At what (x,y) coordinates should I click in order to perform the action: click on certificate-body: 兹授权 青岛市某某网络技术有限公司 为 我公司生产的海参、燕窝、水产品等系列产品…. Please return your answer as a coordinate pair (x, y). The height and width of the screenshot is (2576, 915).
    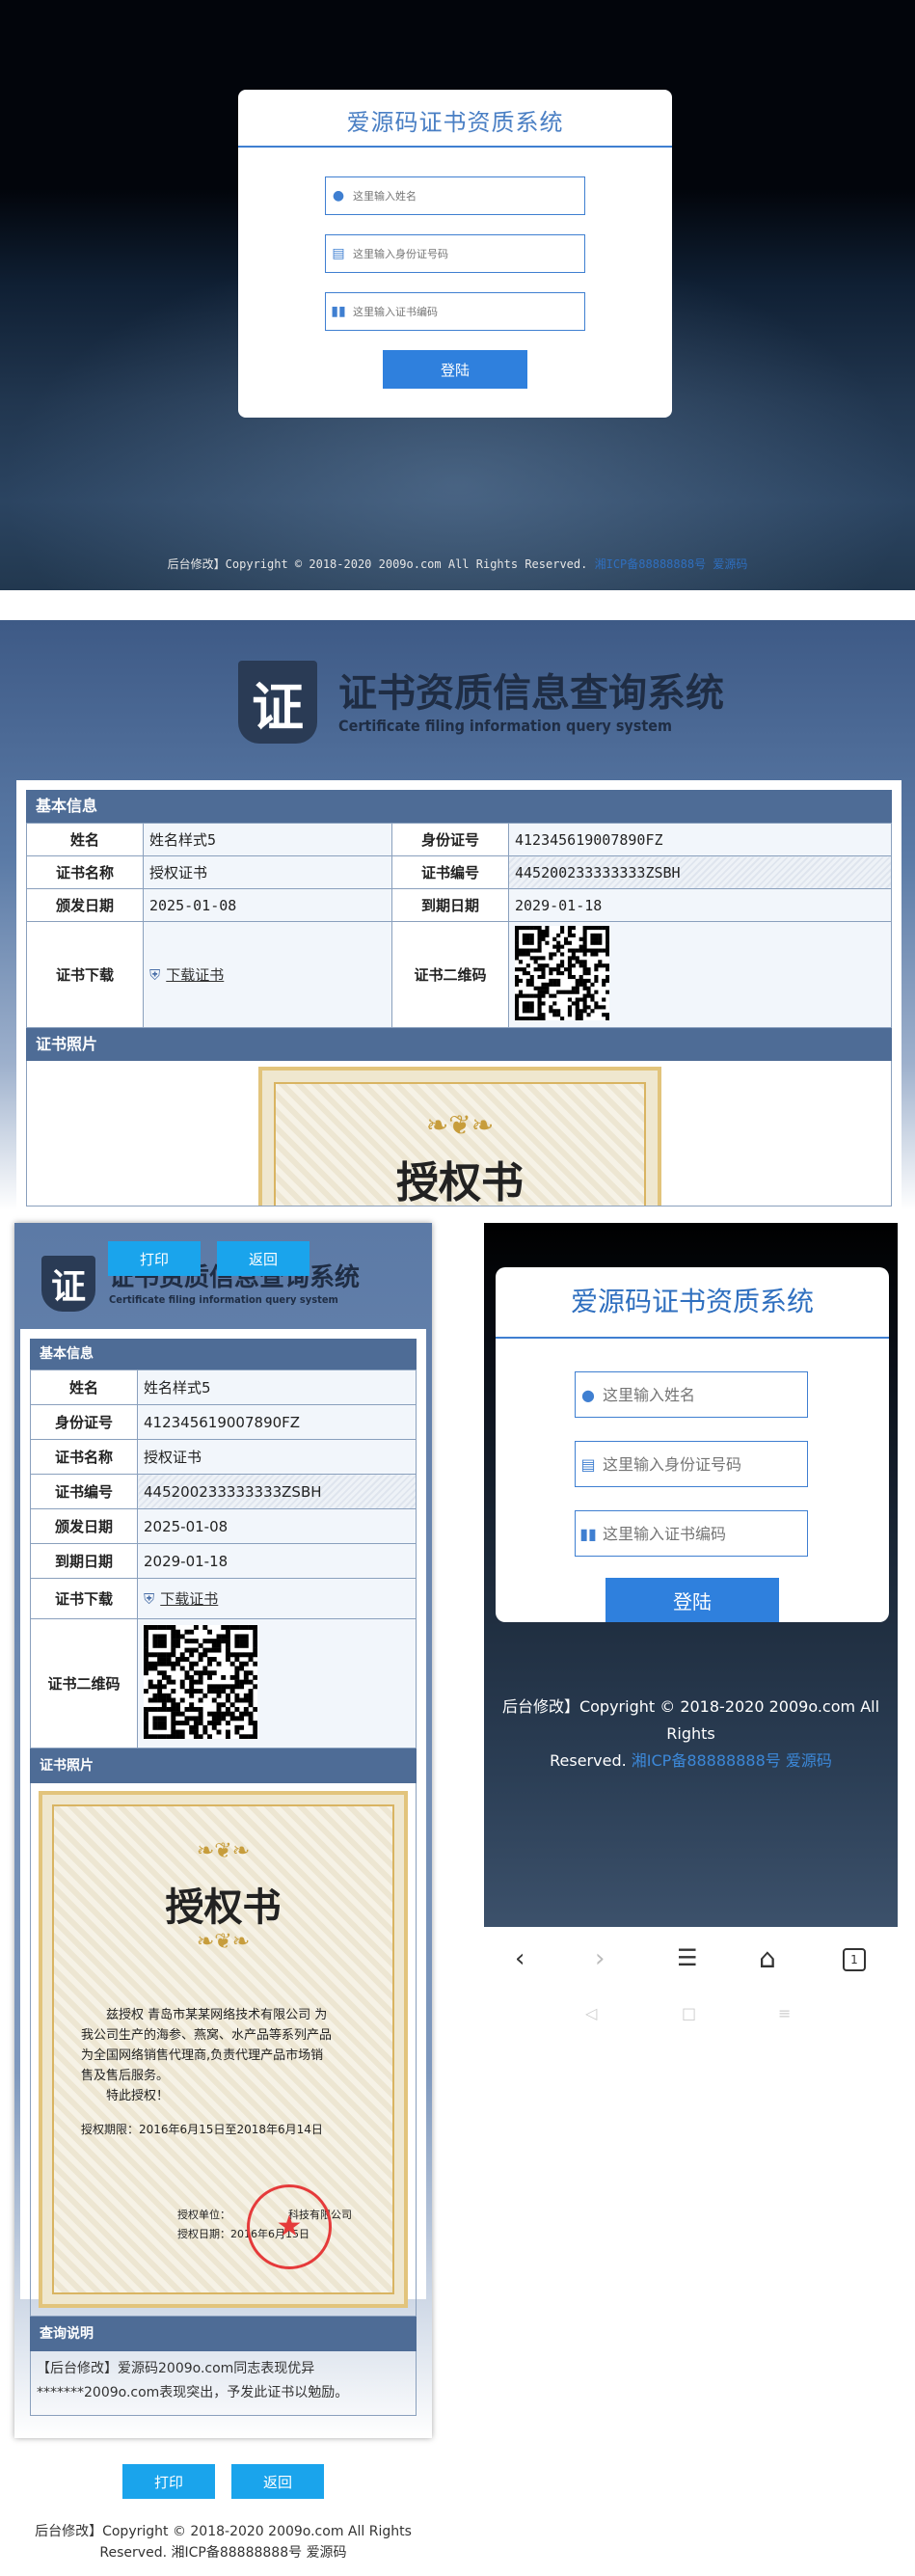
    Looking at the image, I should click on (230, 2072).